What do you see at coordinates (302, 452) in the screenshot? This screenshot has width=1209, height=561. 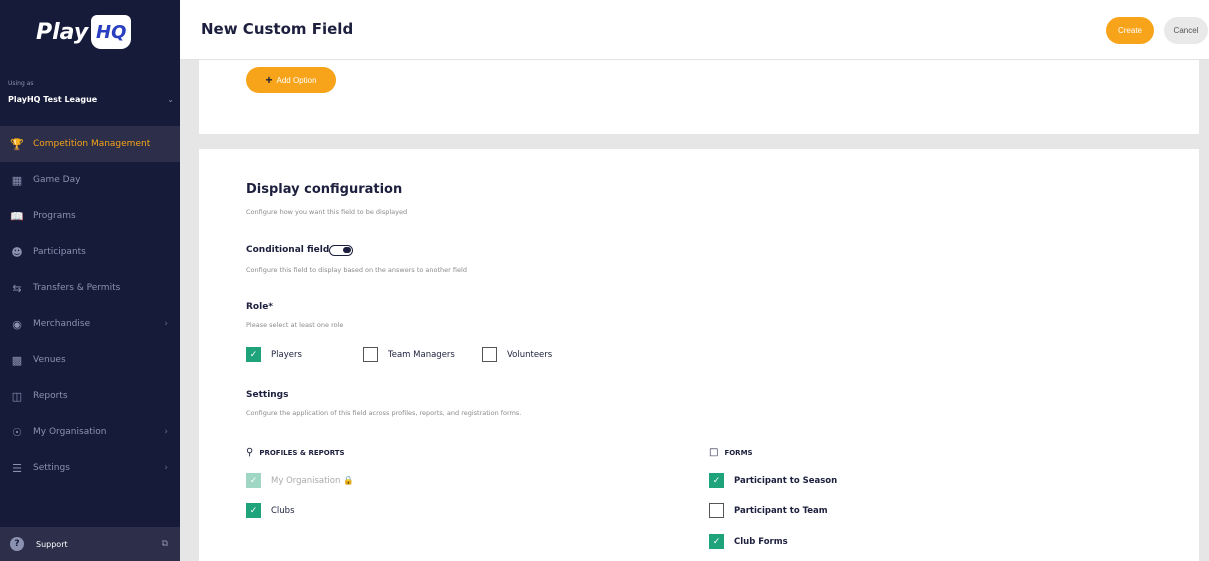 I see `profiles-reports-label: PROFILES & REPORTS` at bounding box center [302, 452].